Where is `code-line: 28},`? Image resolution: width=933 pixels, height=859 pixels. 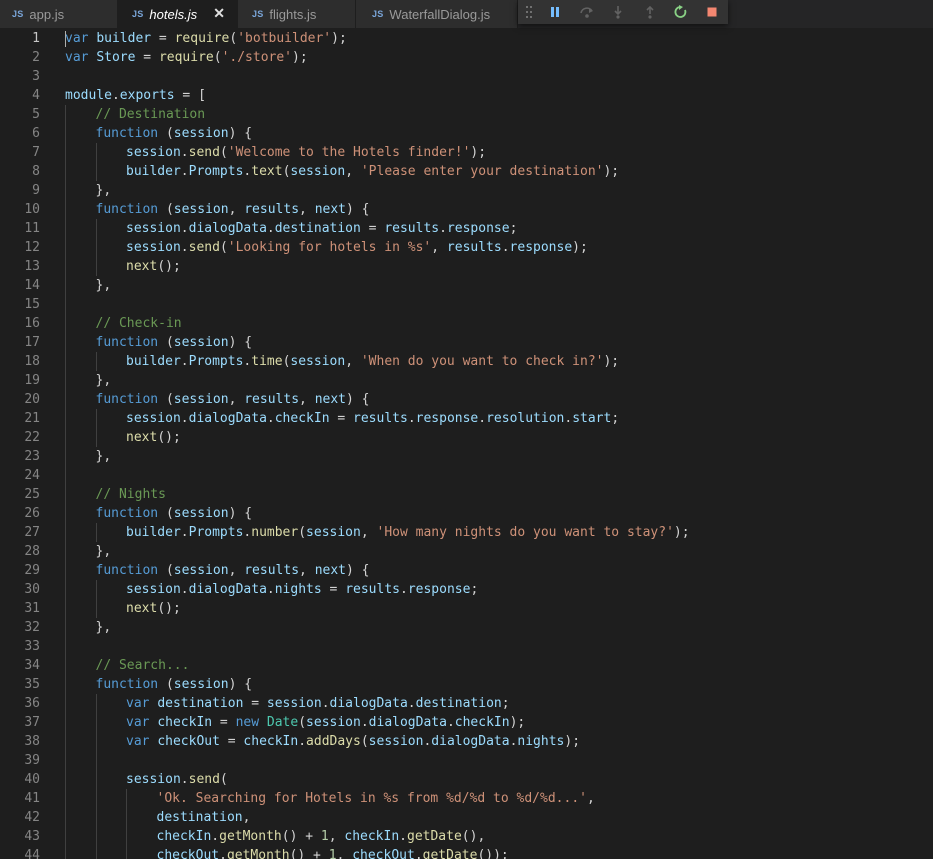
code-line: 28}, is located at coordinates (466, 551).